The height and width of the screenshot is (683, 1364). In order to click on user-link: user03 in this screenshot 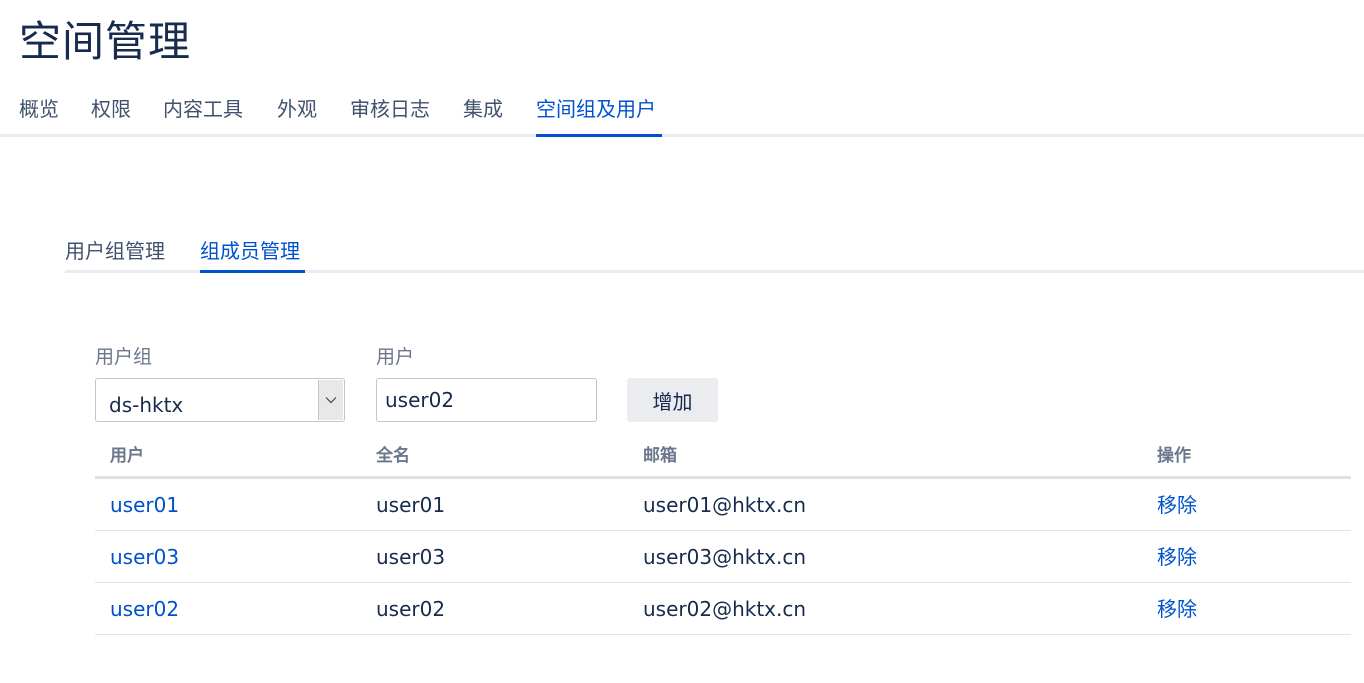, I will do `click(144, 557)`.